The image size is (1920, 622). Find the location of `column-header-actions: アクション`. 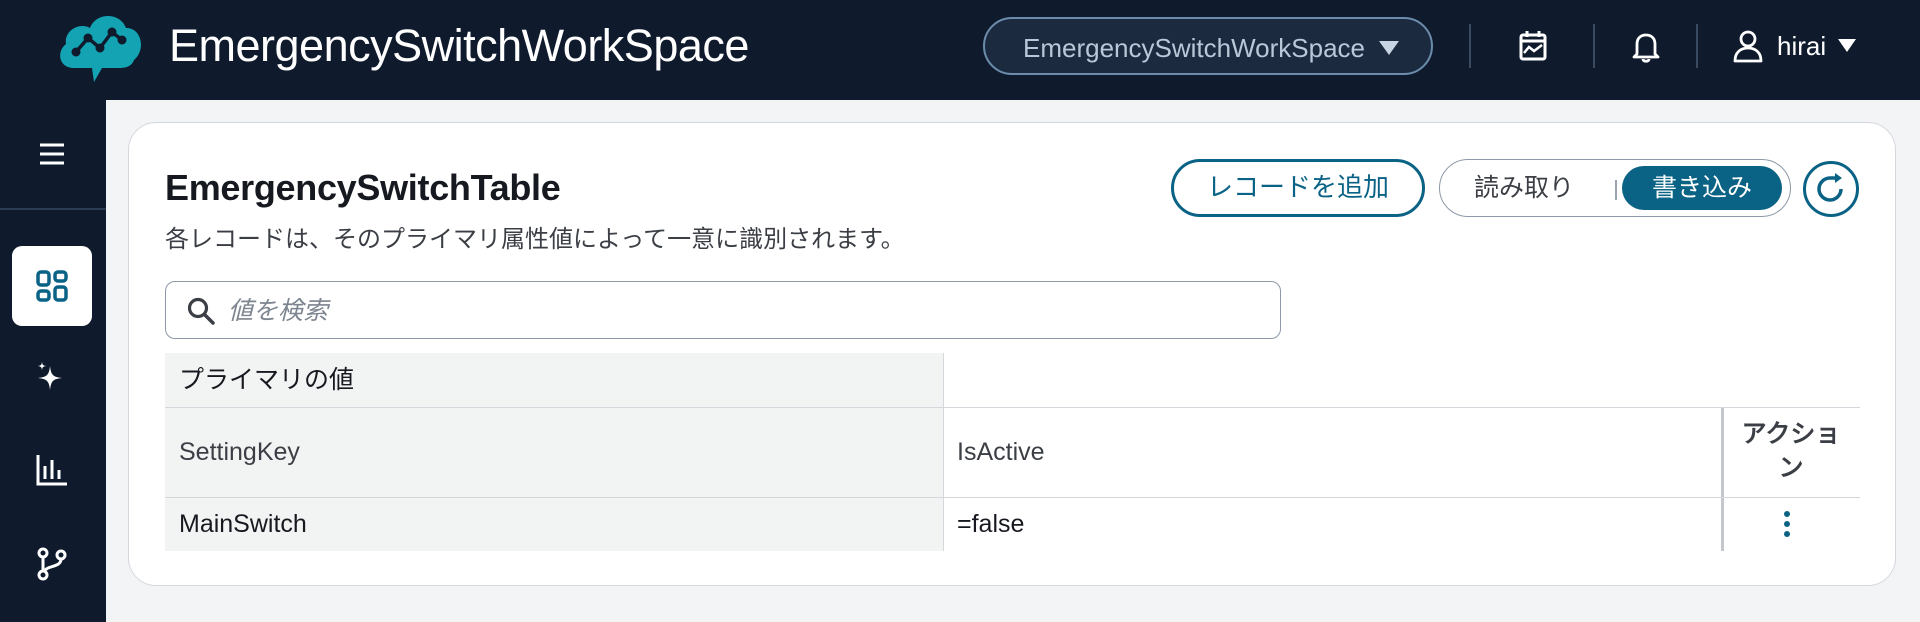

column-header-actions: アクション is located at coordinates (1791, 450).